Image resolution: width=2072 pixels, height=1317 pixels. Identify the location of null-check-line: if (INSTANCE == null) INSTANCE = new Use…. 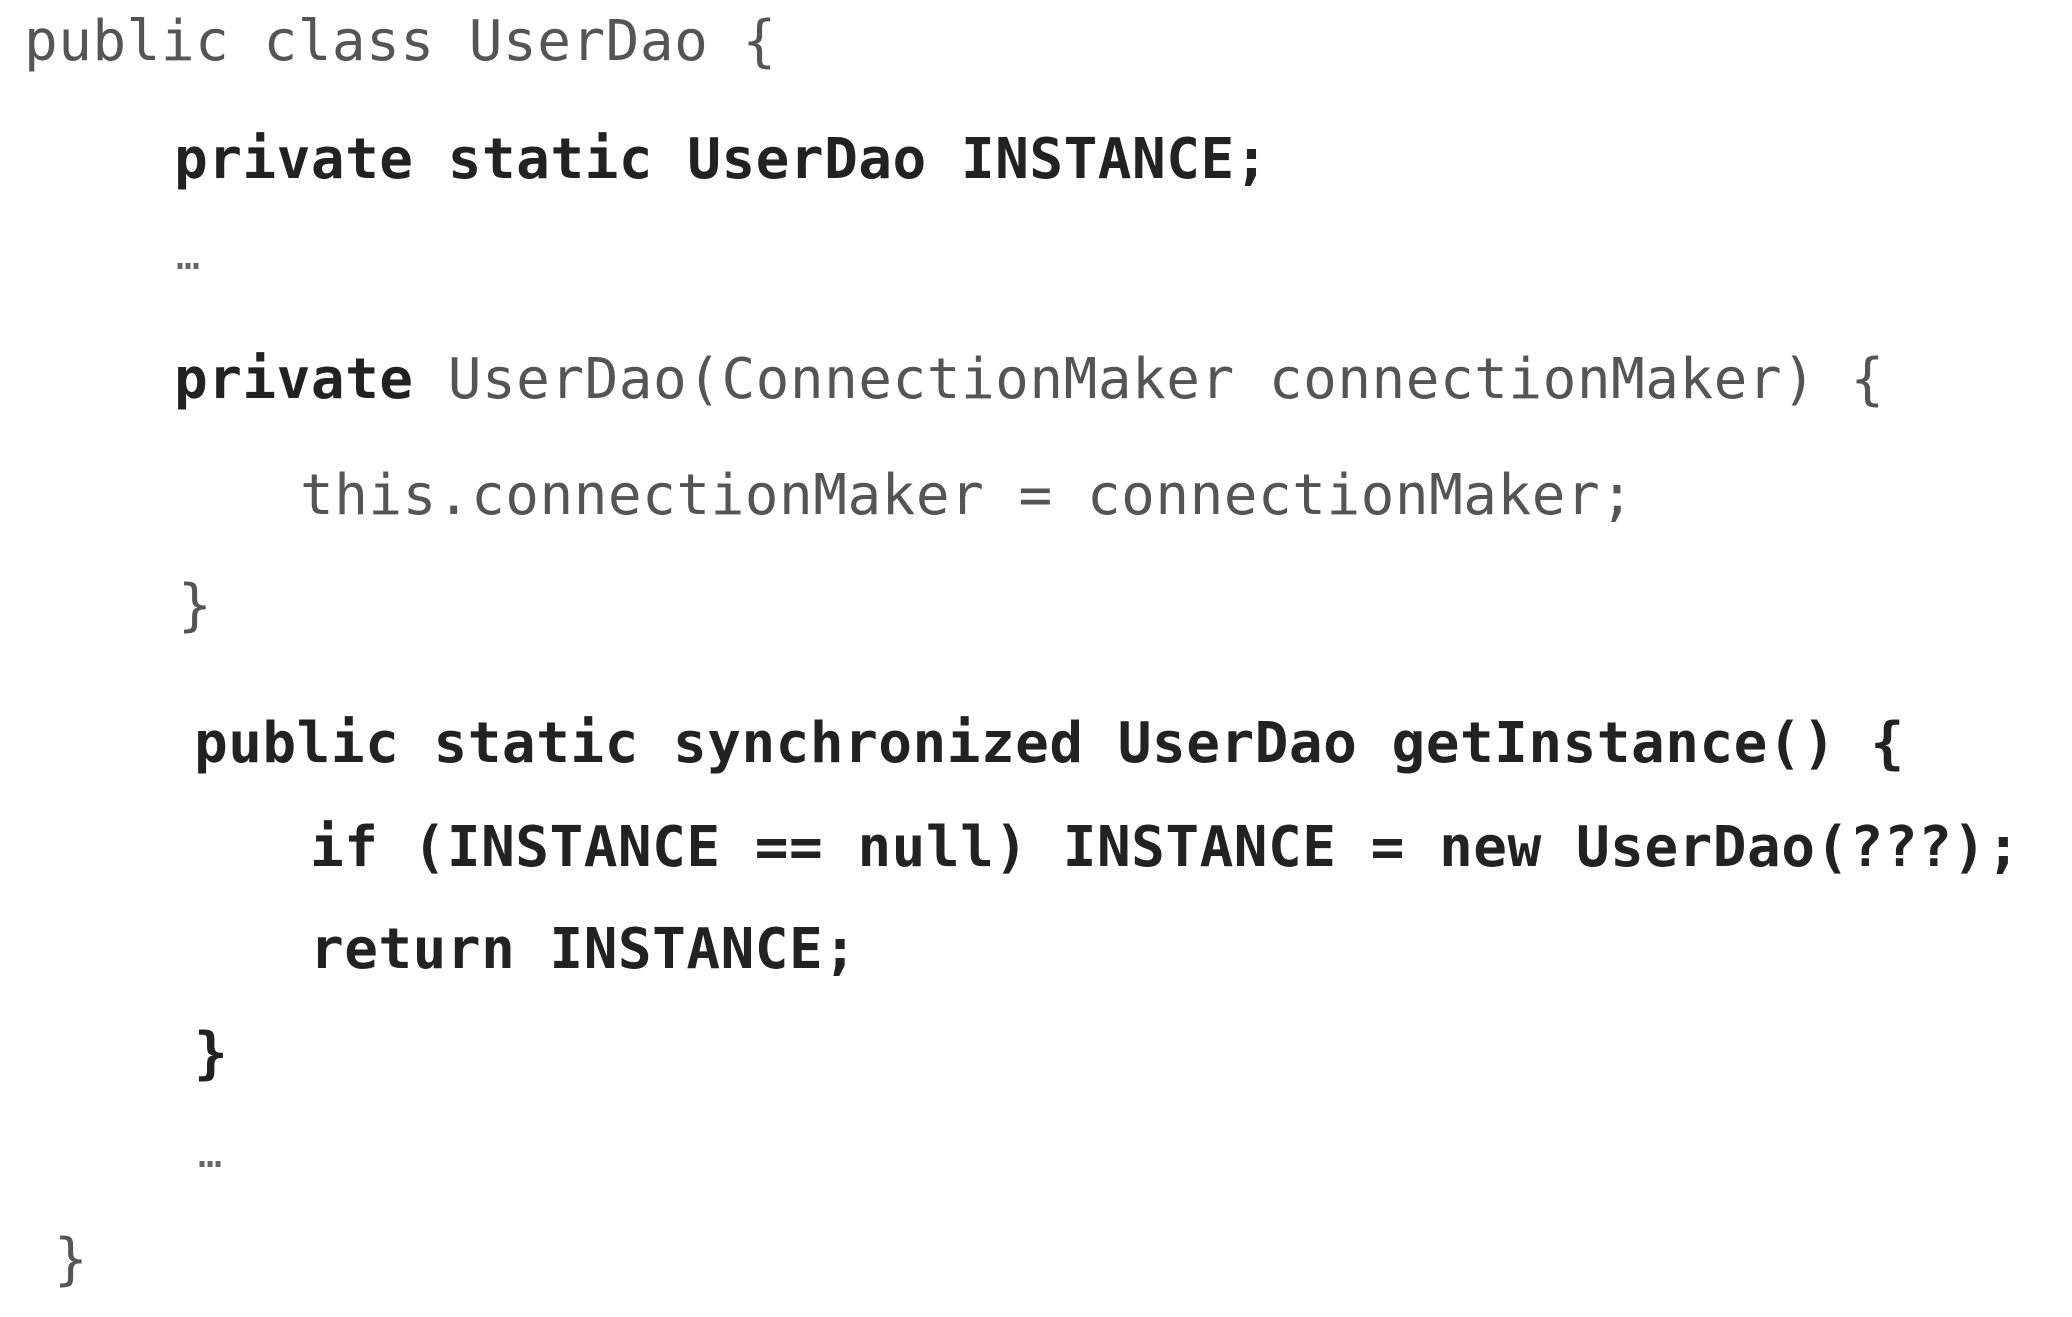
(1165, 847).